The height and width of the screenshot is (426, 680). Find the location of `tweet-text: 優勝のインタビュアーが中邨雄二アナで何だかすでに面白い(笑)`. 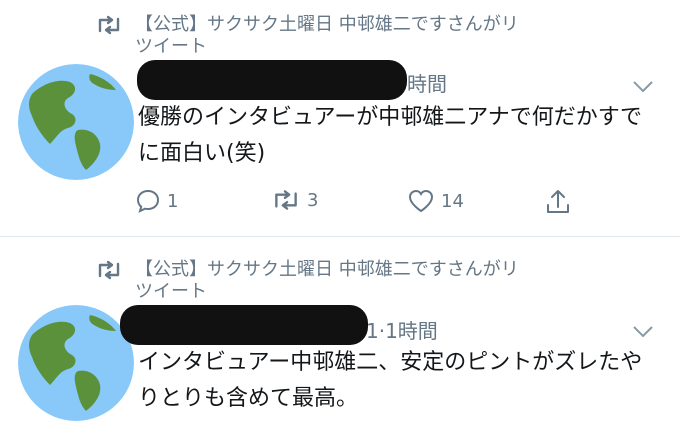

tweet-text: 優勝のインタビュアーが中邨雄二アナで何だかすでに面白い(笑) is located at coordinates (390, 135).